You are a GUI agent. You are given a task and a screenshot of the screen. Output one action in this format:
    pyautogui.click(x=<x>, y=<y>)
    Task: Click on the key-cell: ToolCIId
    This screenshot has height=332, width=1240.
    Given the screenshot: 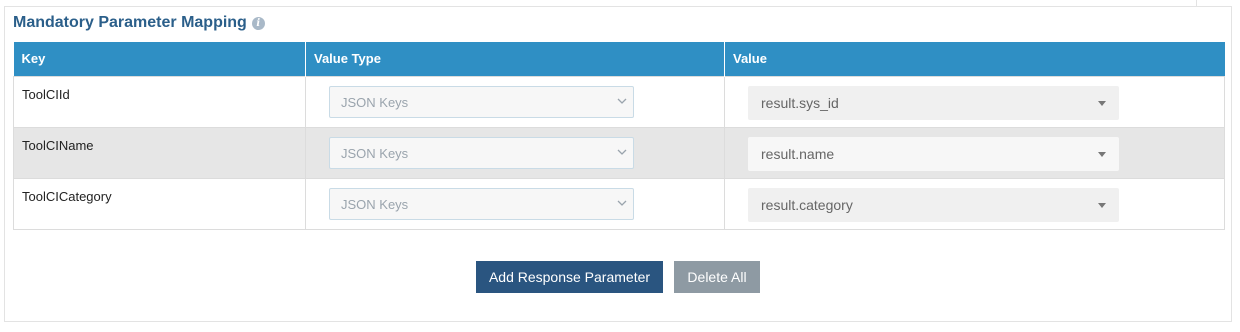 What is the action you would take?
    pyautogui.click(x=159, y=101)
    